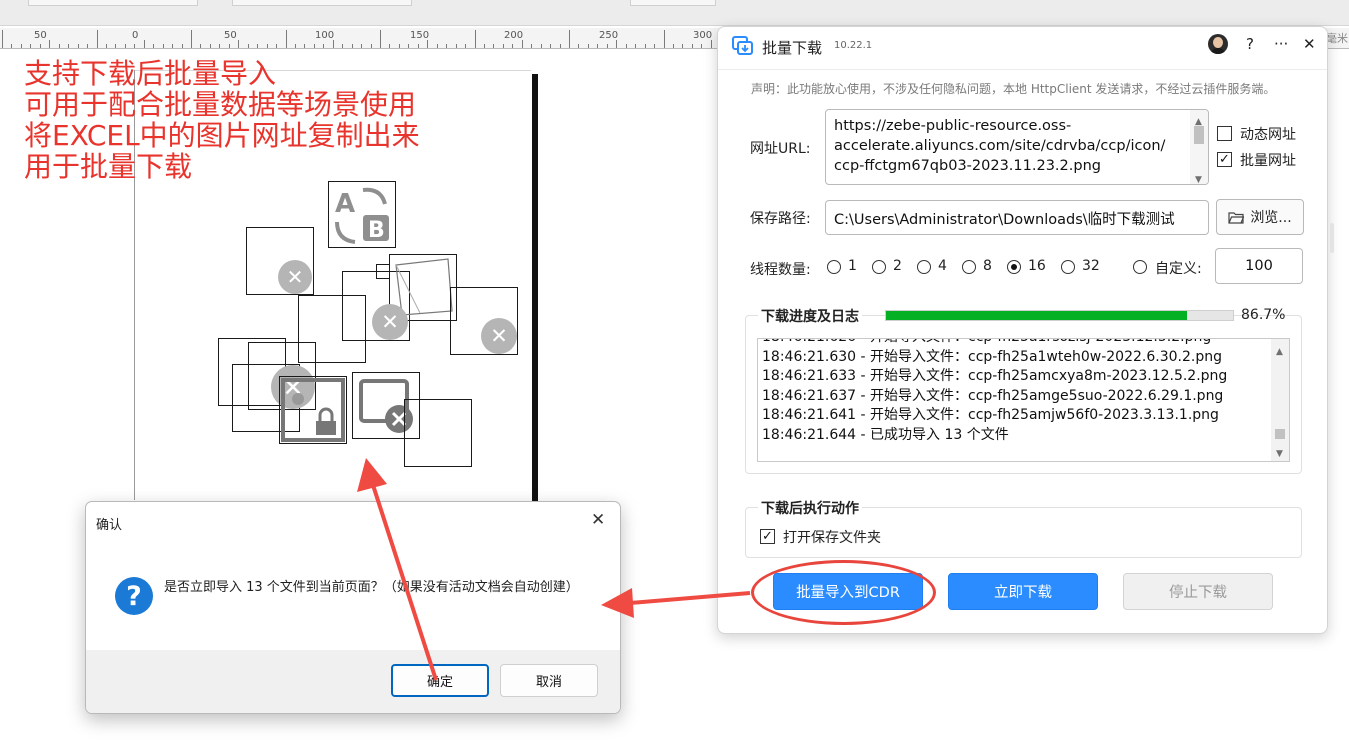  I want to click on thread-option-label: 4, so click(942, 266).